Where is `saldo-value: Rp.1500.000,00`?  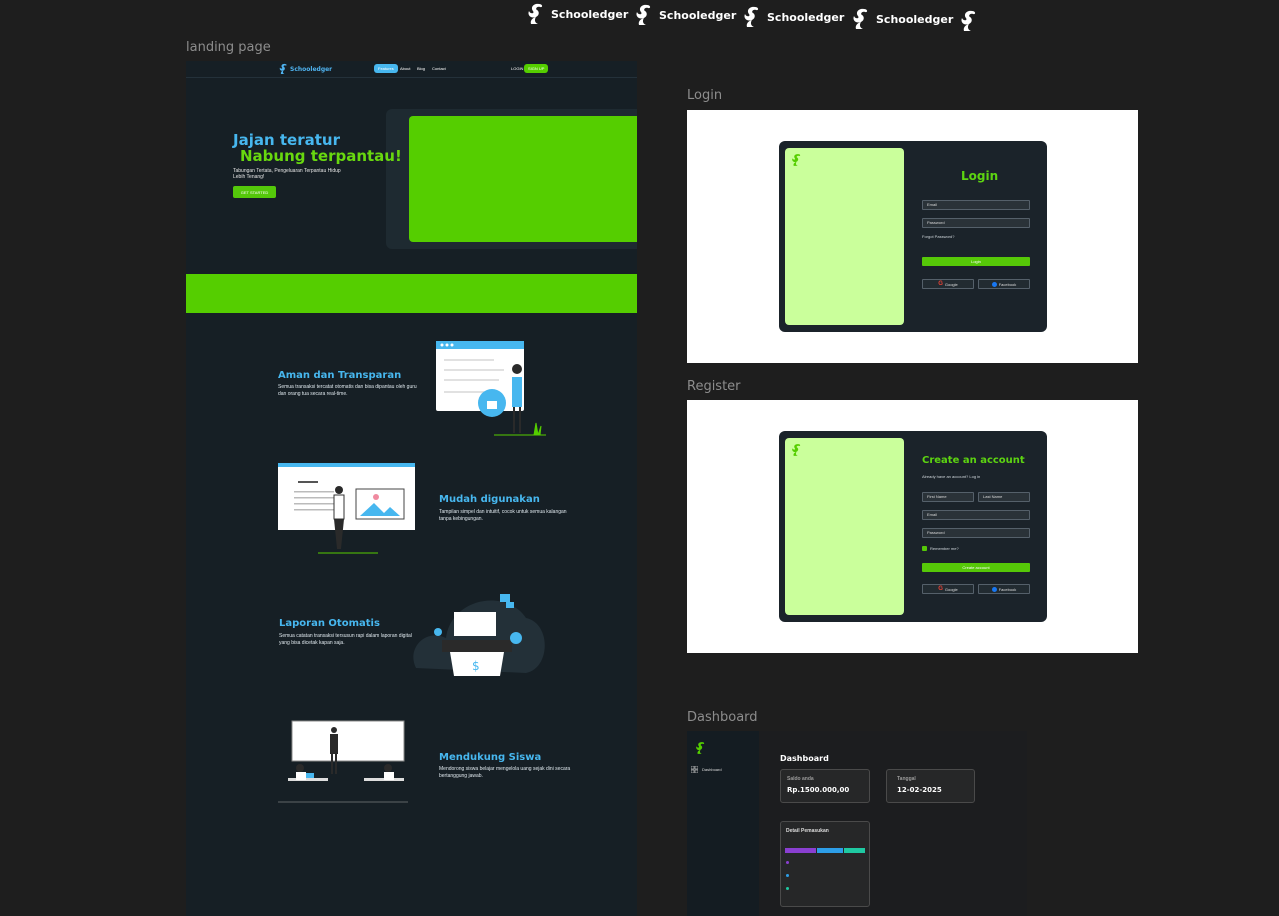 saldo-value: Rp.1500.000,00 is located at coordinates (818, 790).